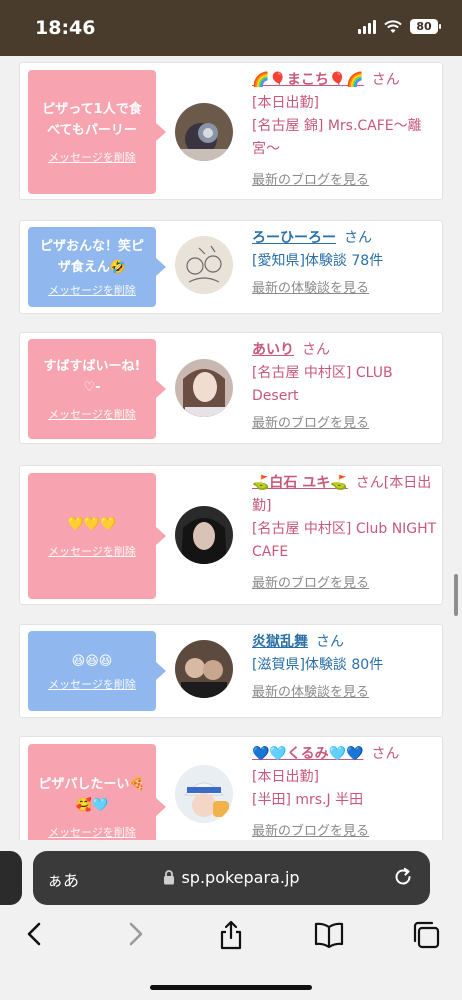 The image size is (462, 1000). What do you see at coordinates (97, 671) in the screenshot?
I see `message-bubble: 😆😆😆 メッセージを削除` at bounding box center [97, 671].